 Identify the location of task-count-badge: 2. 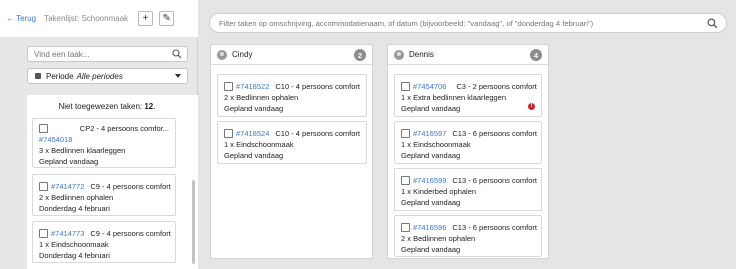
(360, 55).